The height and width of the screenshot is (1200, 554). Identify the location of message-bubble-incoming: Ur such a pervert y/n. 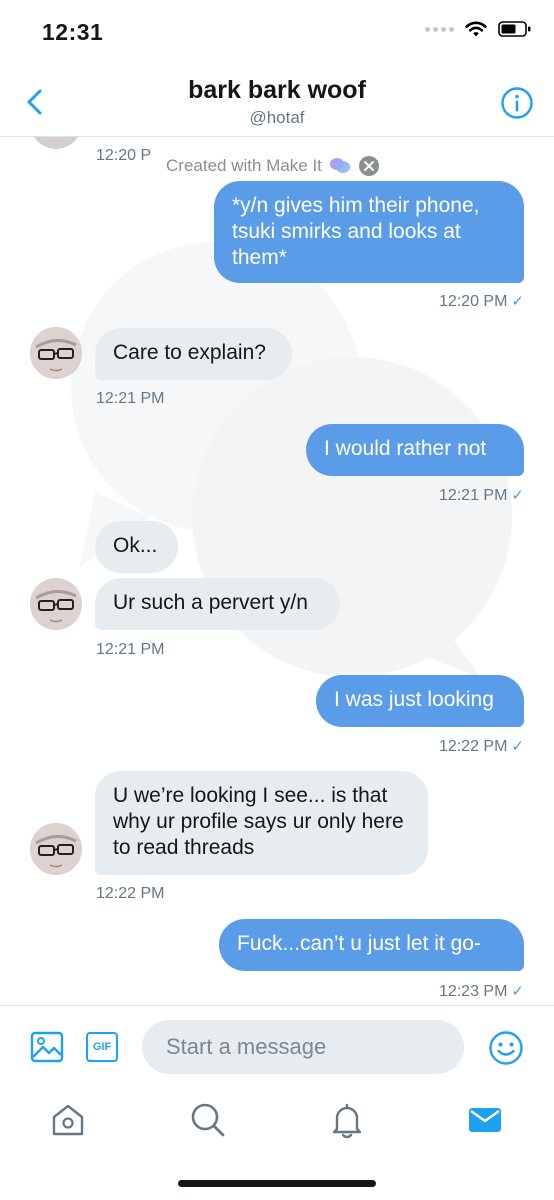
(217, 604).